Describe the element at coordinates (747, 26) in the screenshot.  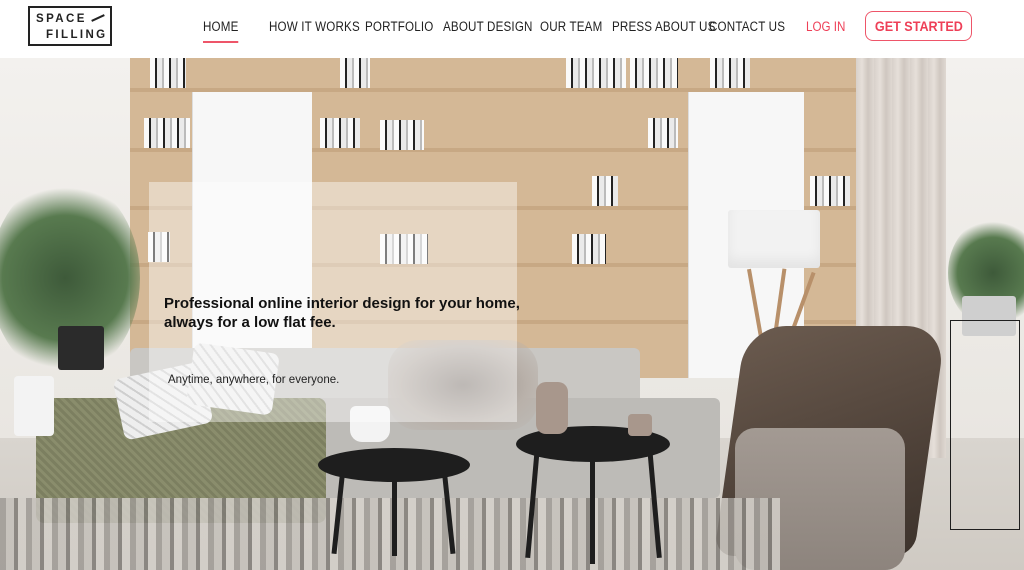
I see `nav-item-contact-us: CONTACT US` at that location.